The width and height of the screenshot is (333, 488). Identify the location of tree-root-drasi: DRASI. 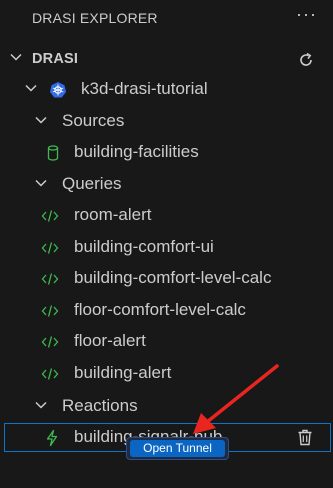
(166, 59).